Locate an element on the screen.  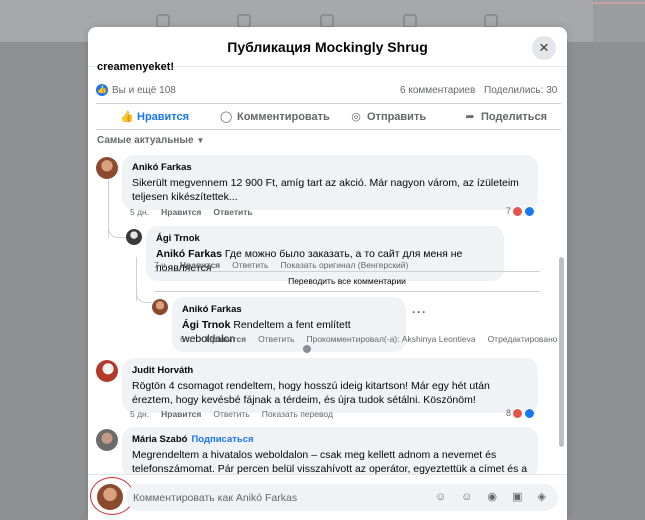
reaction-count: 7 is located at coordinates (509, 211).